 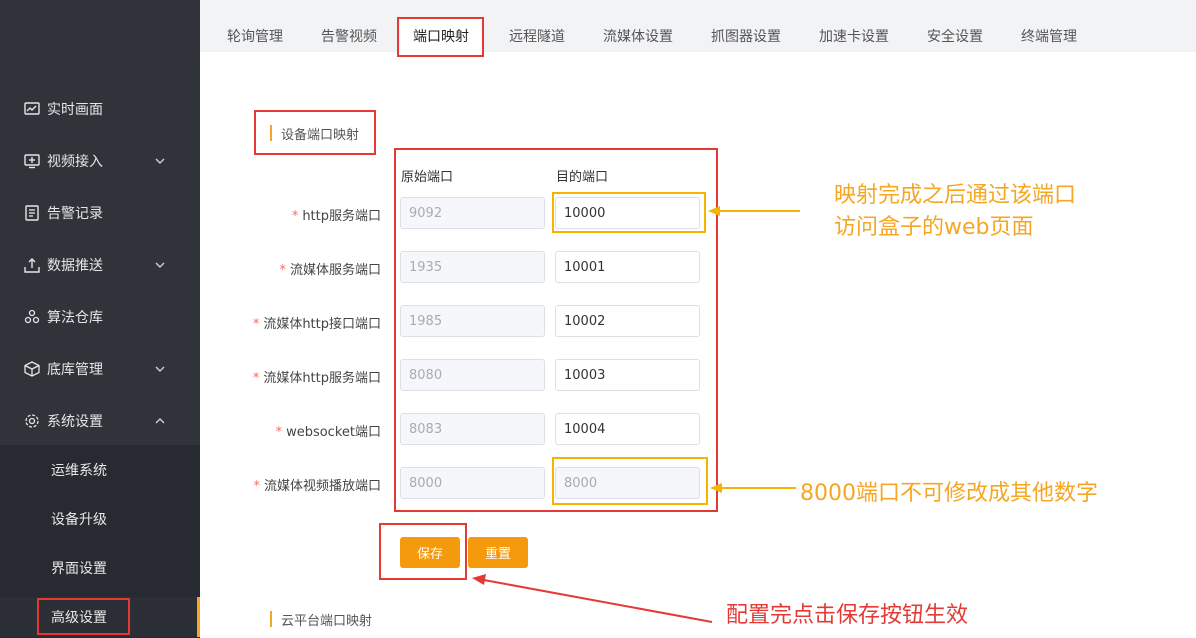 I want to click on tab-label: 终端管理, so click(x=1049, y=36).